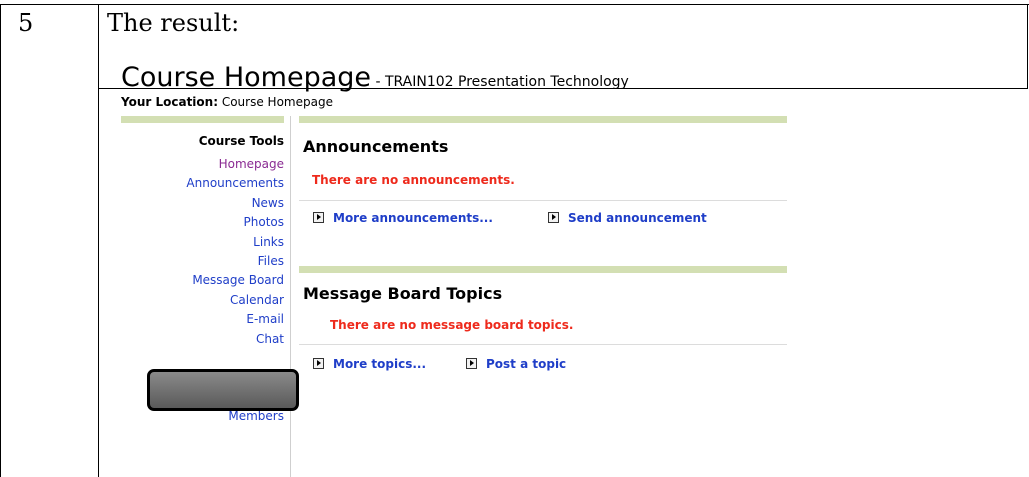  I want to click on message-board-title: Message Board Topics, so click(403, 293).